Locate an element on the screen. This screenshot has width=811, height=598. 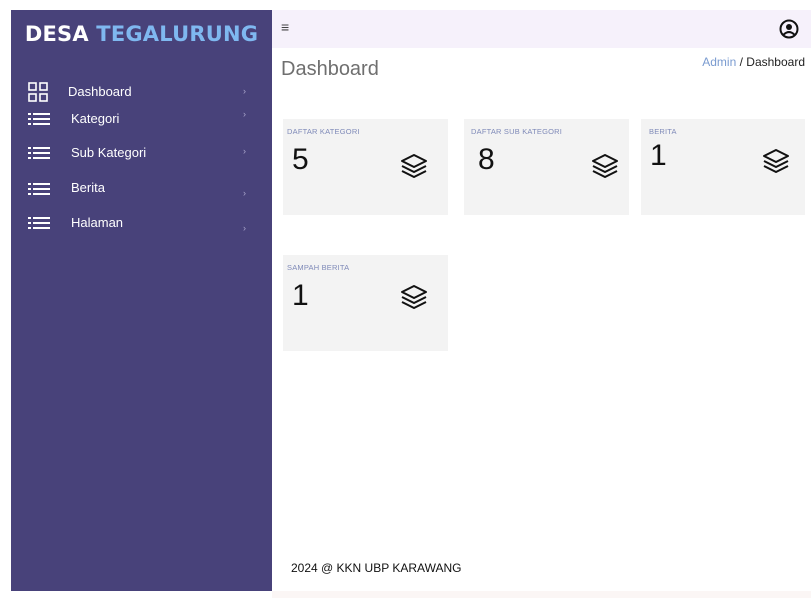
card-label: DAFTAR SUB KATEGORI is located at coordinates (517, 131).